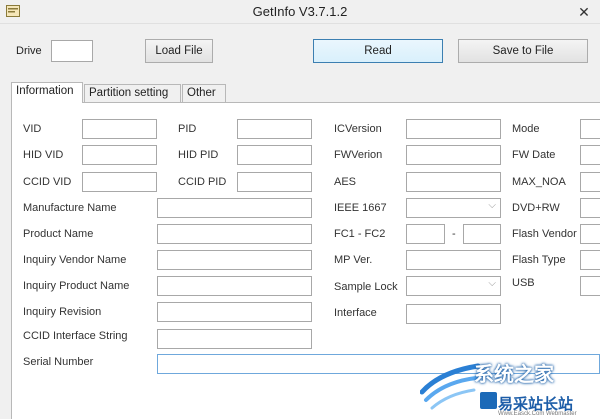  Describe the element at coordinates (345, 182) in the screenshot. I see `aes-label: AES` at that location.